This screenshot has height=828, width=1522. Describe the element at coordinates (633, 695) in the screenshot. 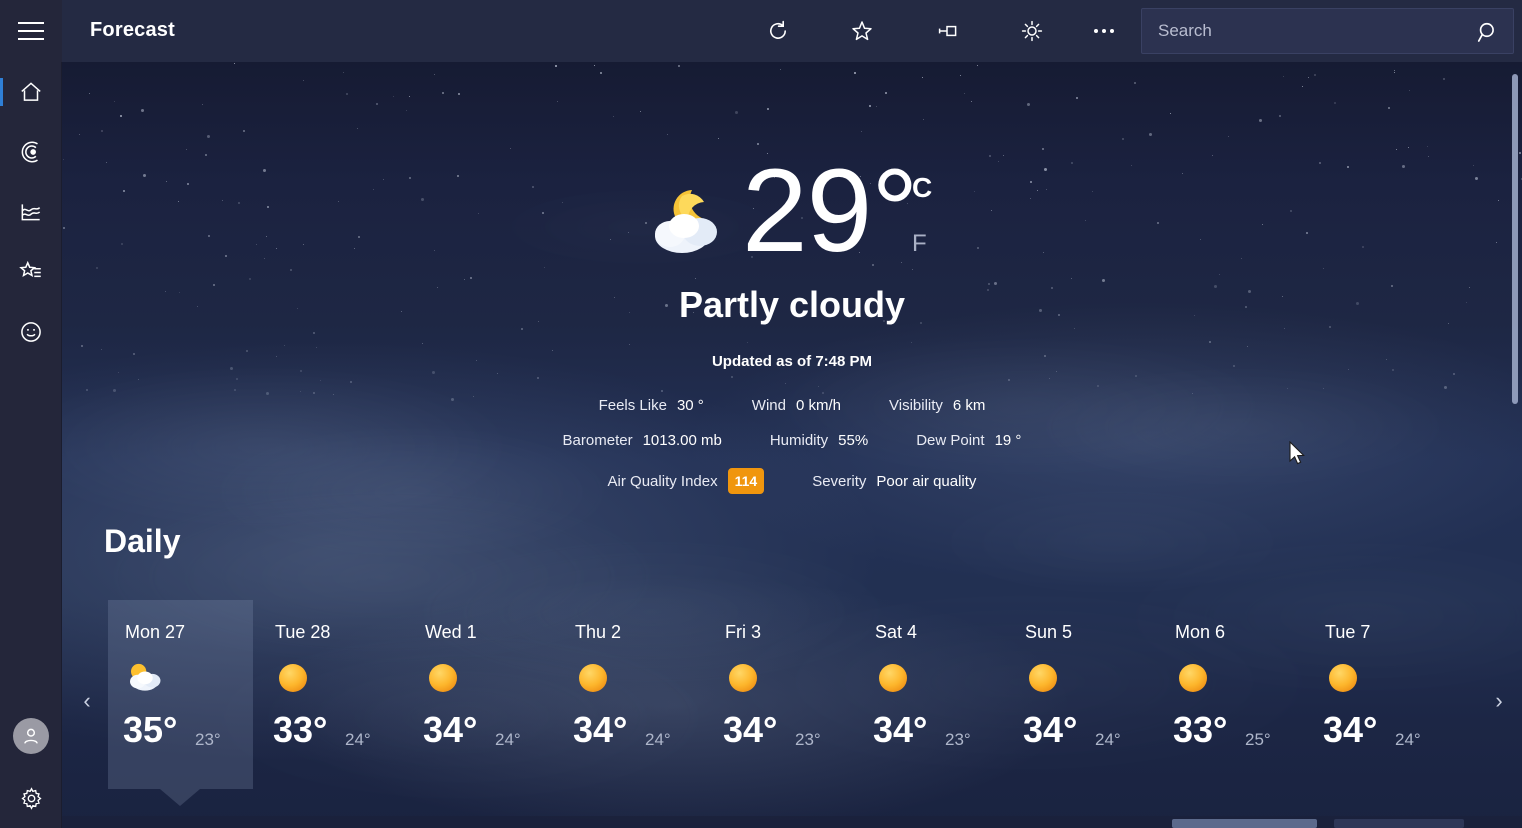

I see `daily-forecast-card: Thu 2 34° 24°` at that location.